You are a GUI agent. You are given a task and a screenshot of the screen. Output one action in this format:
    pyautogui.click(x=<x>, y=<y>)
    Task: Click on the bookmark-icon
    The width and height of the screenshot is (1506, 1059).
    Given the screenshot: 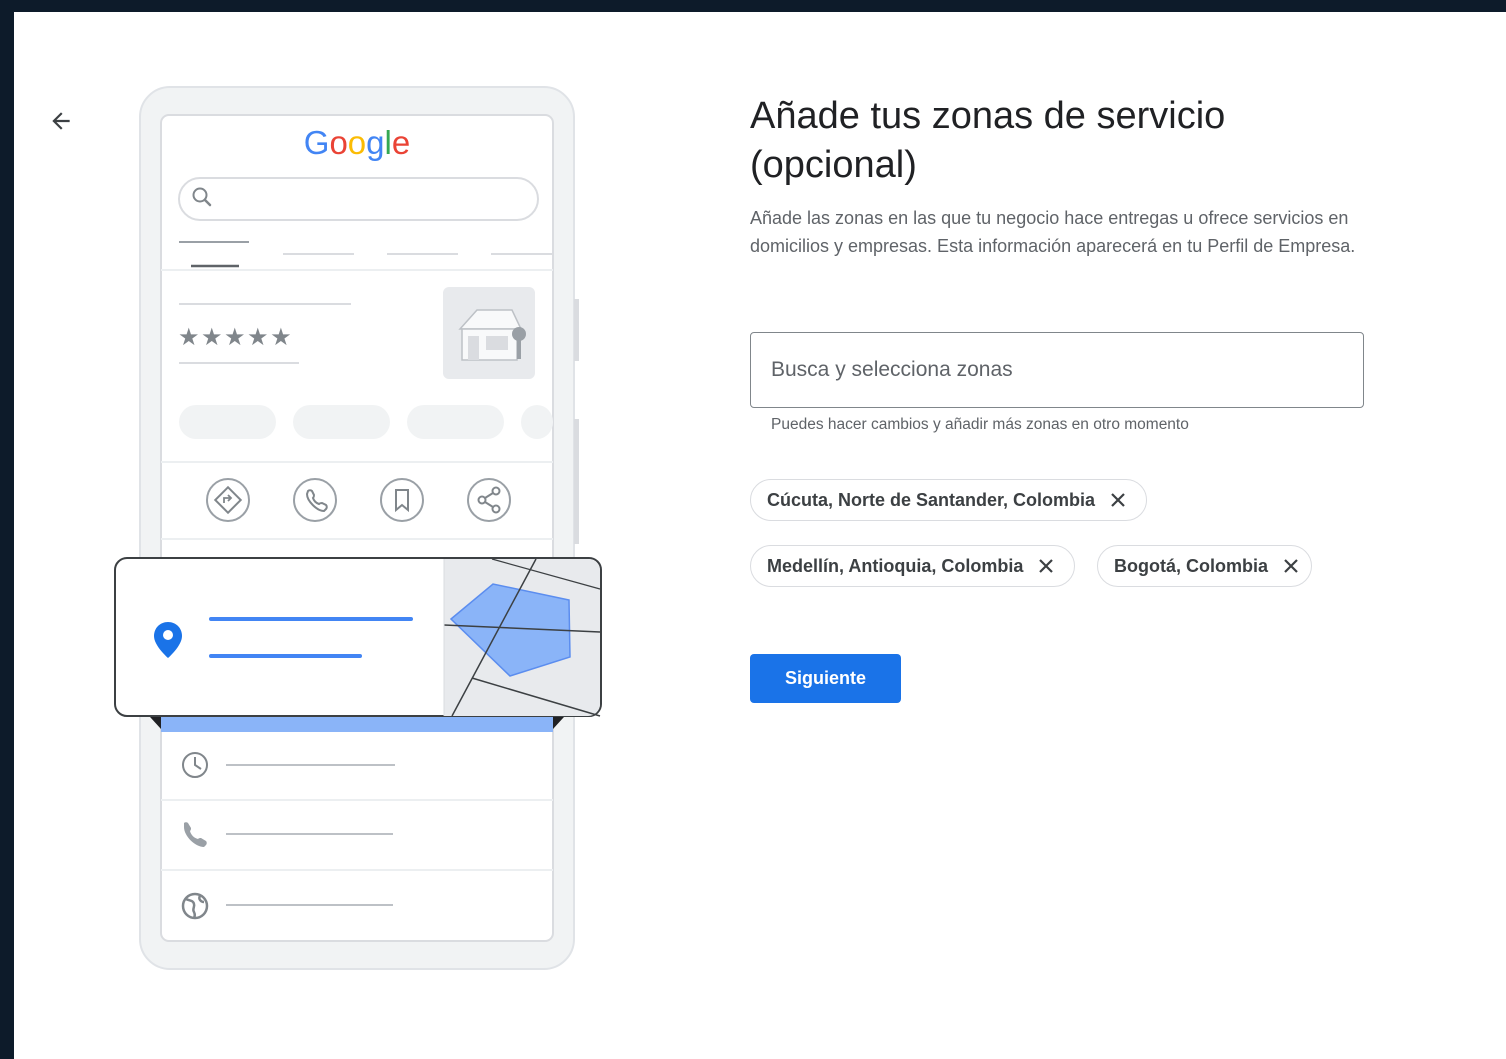 What is the action you would take?
    pyautogui.click(x=402, y=500)
    